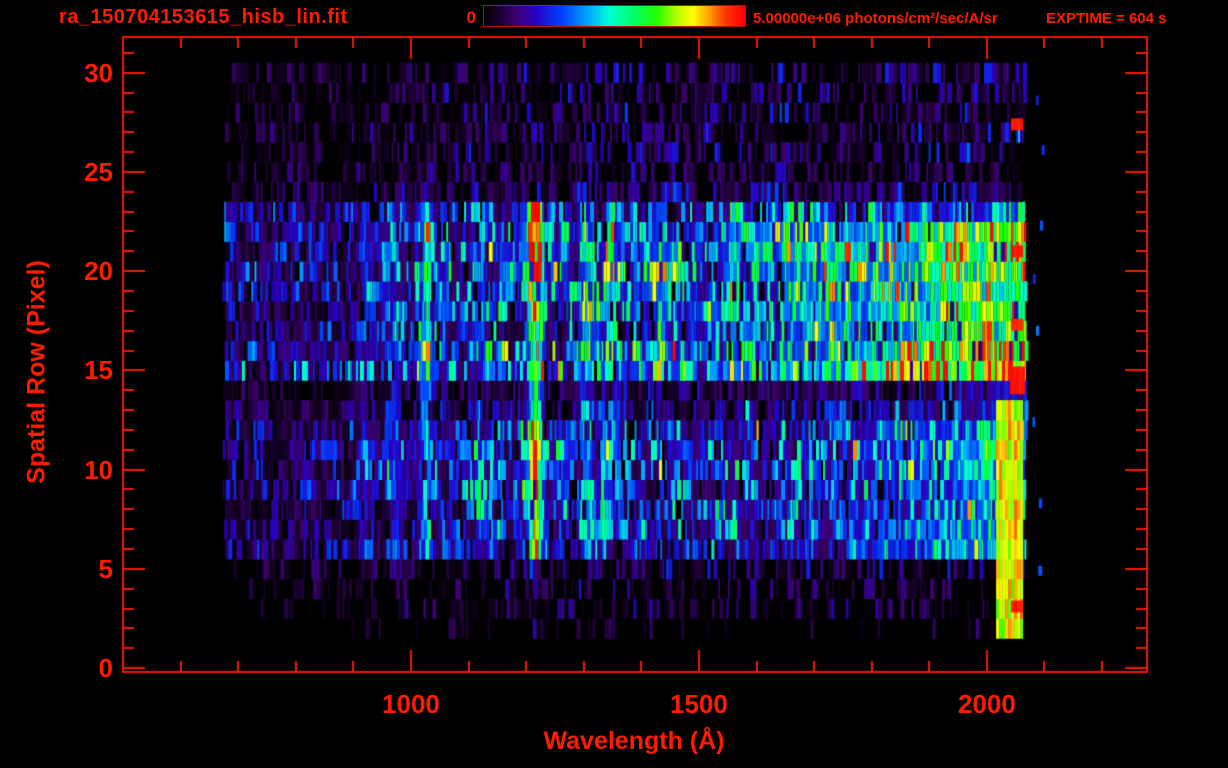 Image resolution: width=1228 pixels, height=768 pixels. I want to click on y-tick-label-0: 0, so click(105, 668).